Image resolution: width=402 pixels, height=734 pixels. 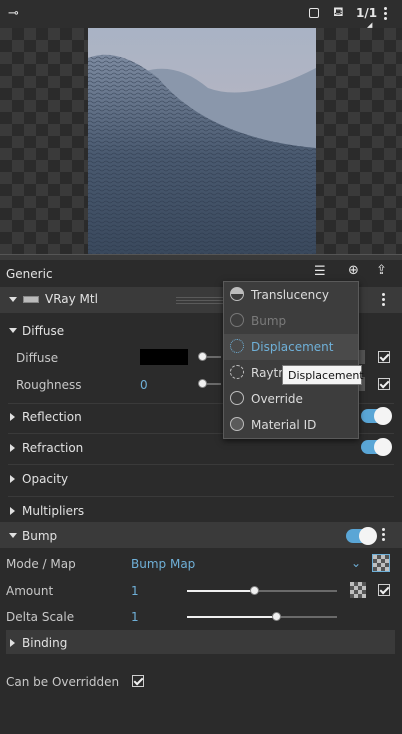 I want to click on checker-icon, so click(x=381, y=563).